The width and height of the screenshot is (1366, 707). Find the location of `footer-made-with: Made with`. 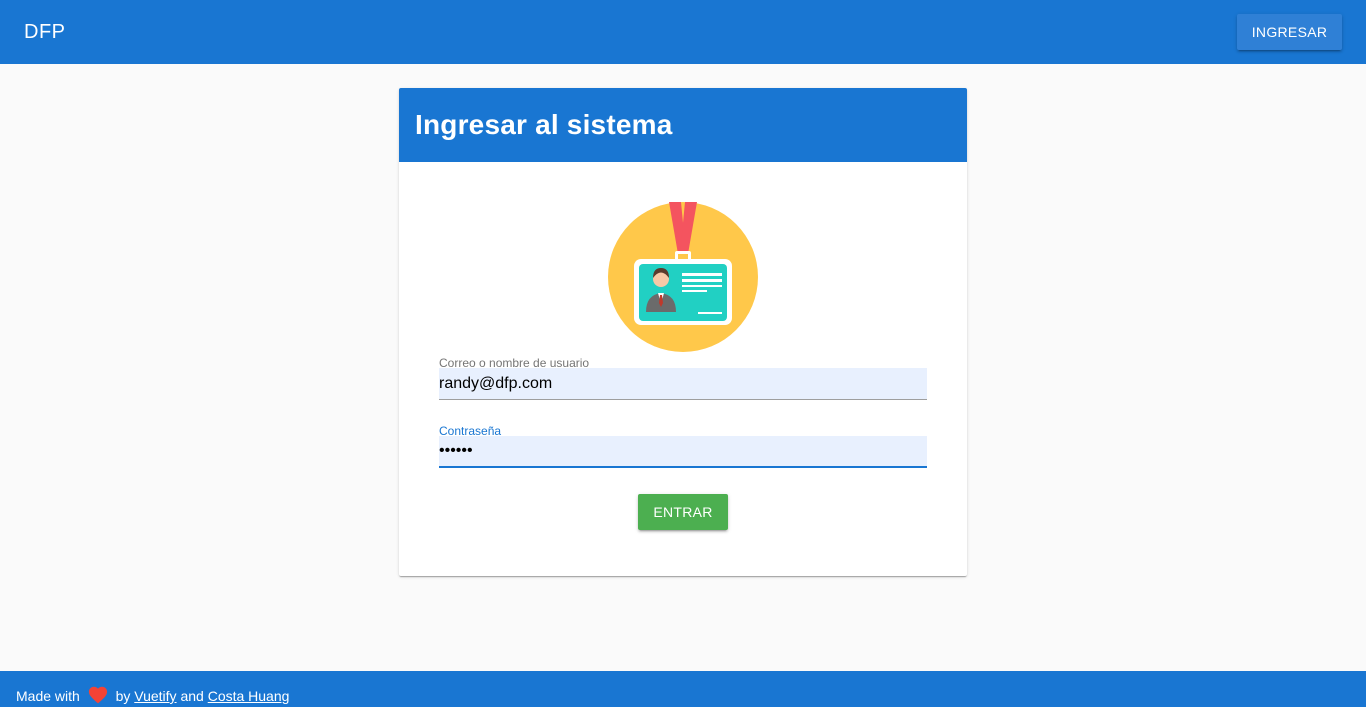

footer-made-with: Made with is located at coordinates (48, 696).